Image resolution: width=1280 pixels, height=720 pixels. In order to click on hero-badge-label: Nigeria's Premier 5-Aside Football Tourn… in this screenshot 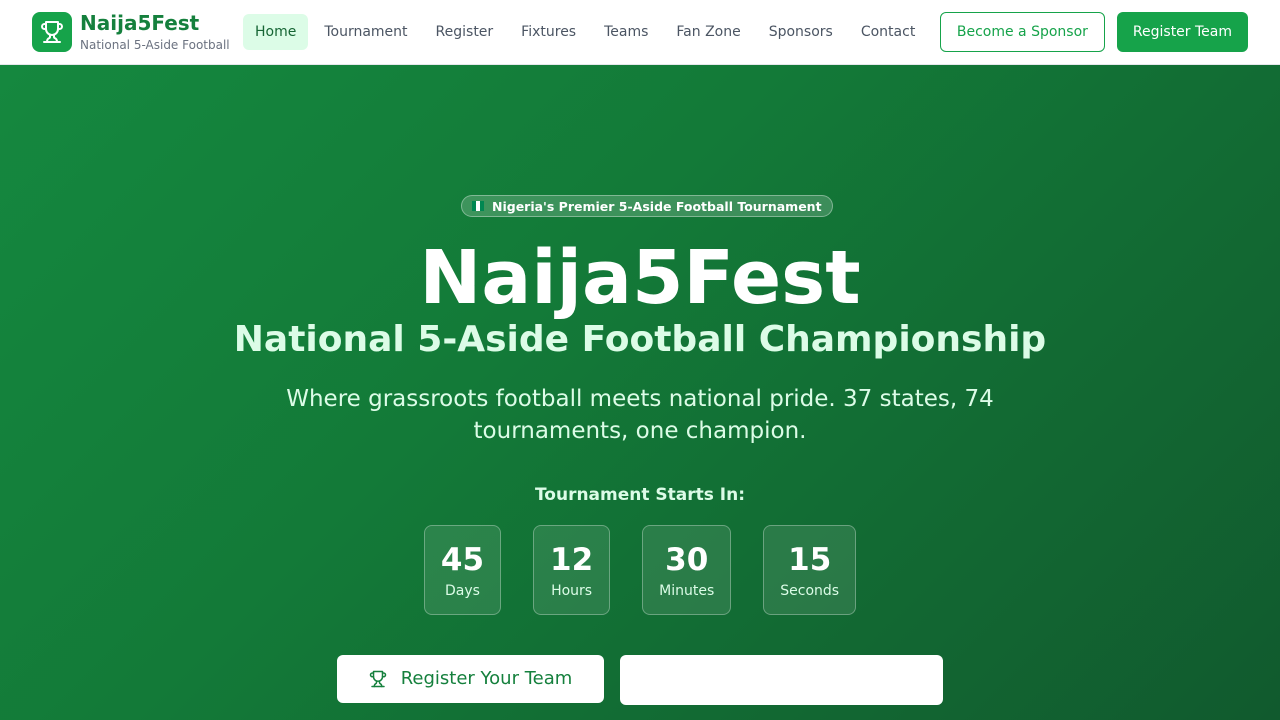, I will do `click(657, 206)`.